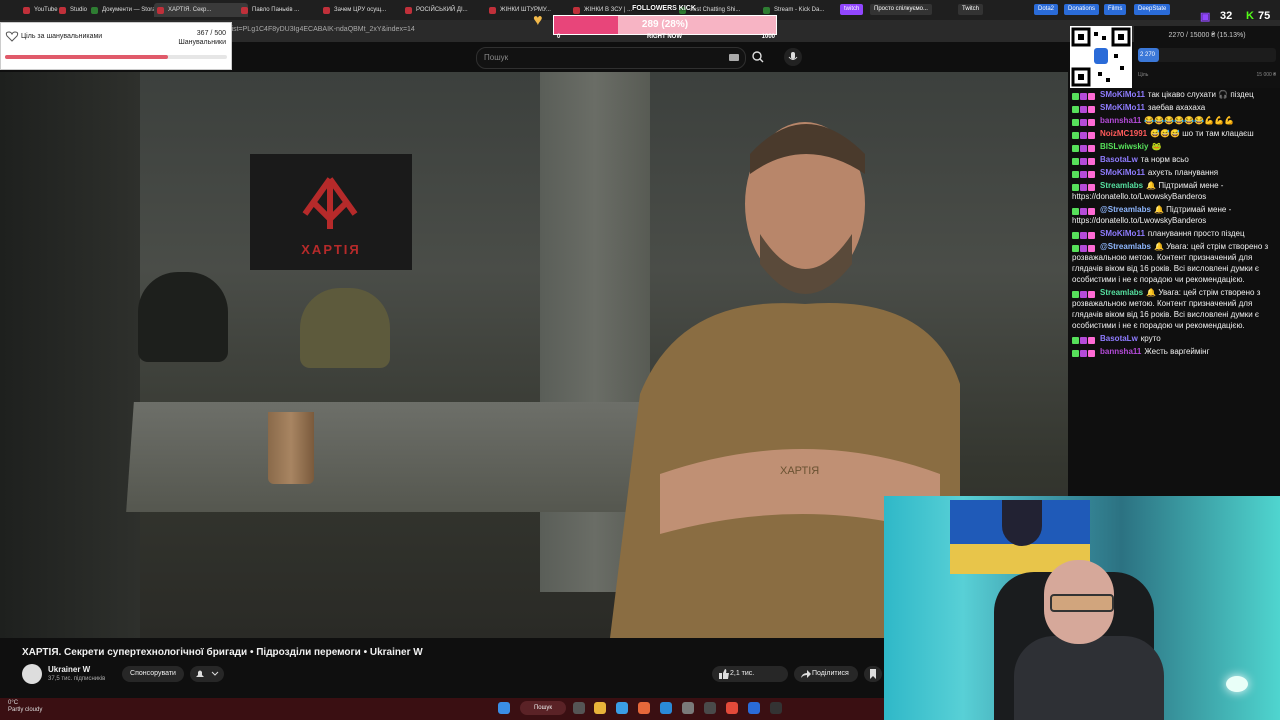 Image resolution: width=1280 pixels, height=720 pixels. What do you see at coordinates (1156, 146) in the screenshot?
I see `chat-text: 🐸` at bounding box center [1156, 146].